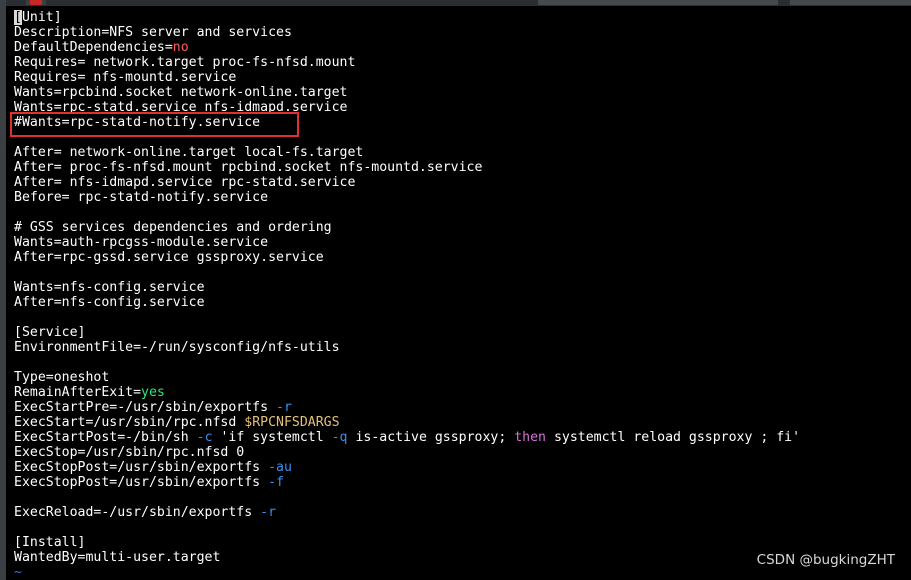 This screenshot has width=911, height=580. What do you see at coordinates (462, 287) in the screenshot?
I see `code-line: Wants=nfs-config.service` at bounding box center [462, 287].